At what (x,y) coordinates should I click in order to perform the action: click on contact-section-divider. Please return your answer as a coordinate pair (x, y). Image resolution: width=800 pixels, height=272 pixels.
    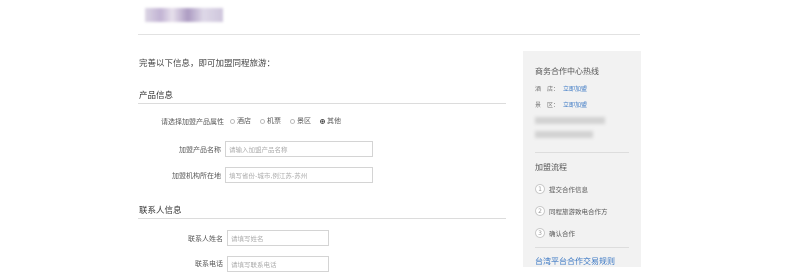
    Looking at the image, I should click on (322, 218).